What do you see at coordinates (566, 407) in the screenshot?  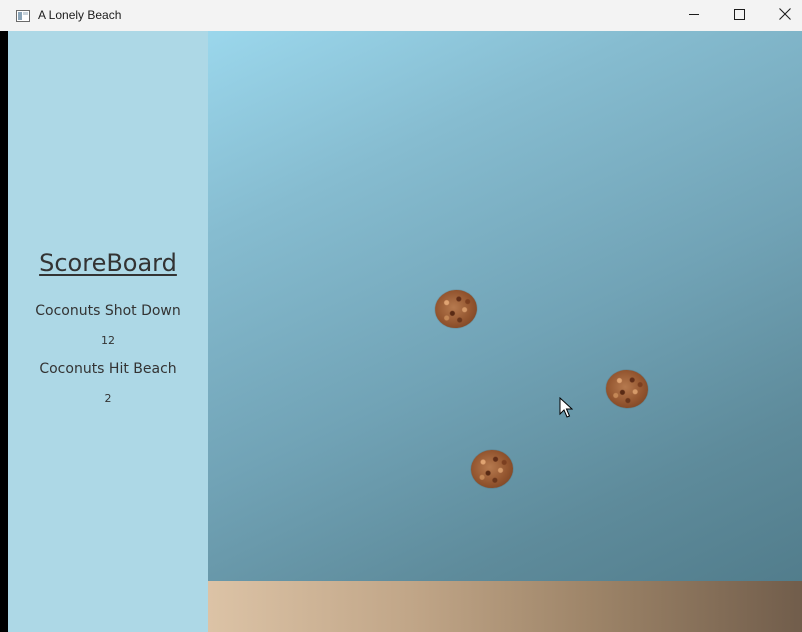 I see `mouse-pointer-icon` at bounding box center [566, 407].